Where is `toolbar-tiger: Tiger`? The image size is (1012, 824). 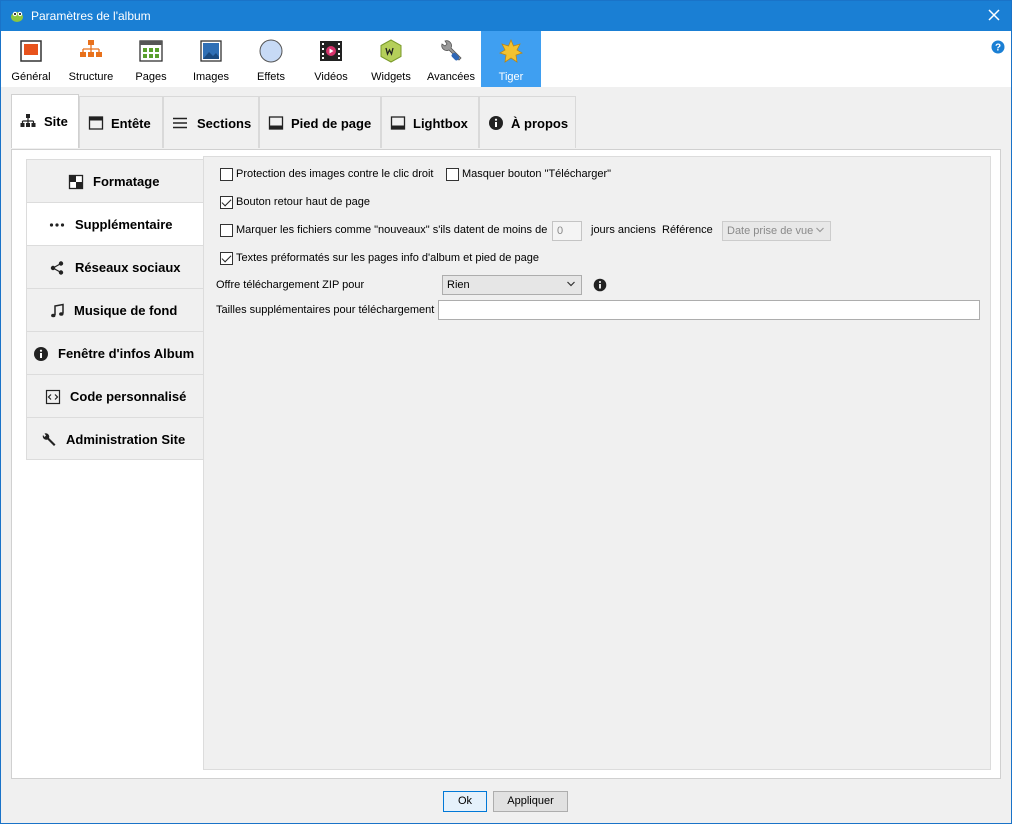
toolbar-tiger: Tiger is located at coordinates (511, 59).